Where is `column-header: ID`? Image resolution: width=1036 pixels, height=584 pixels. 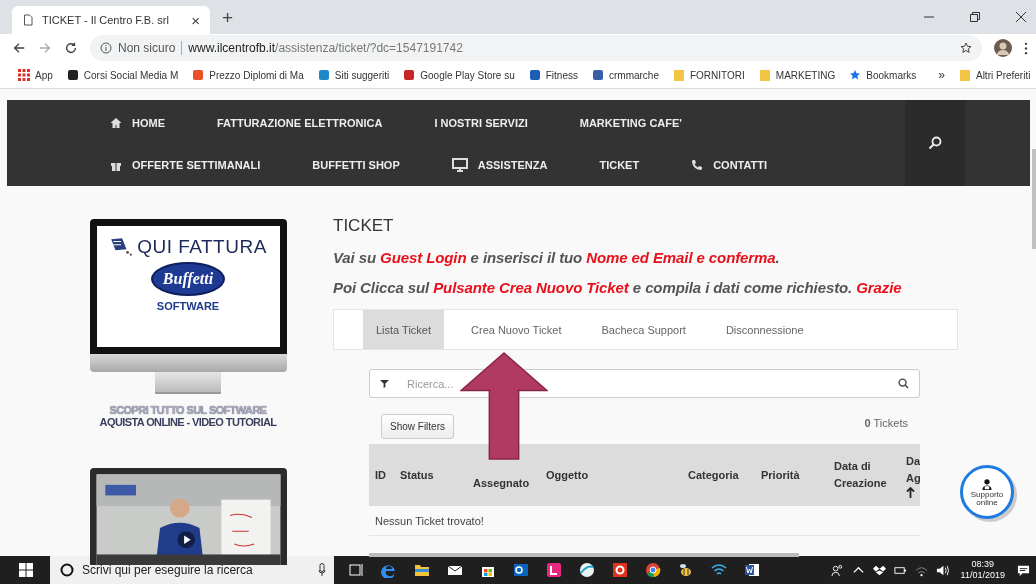 column-header: ID is located at coordinates (385, 475).